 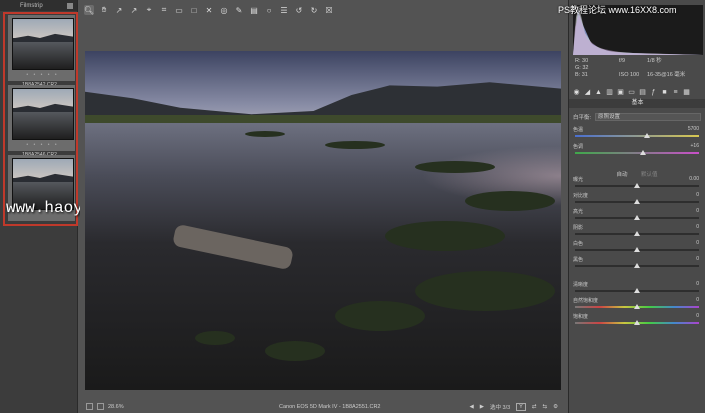 I want to click on slider-label: 自然饱和度, so click(x=586, y=301).